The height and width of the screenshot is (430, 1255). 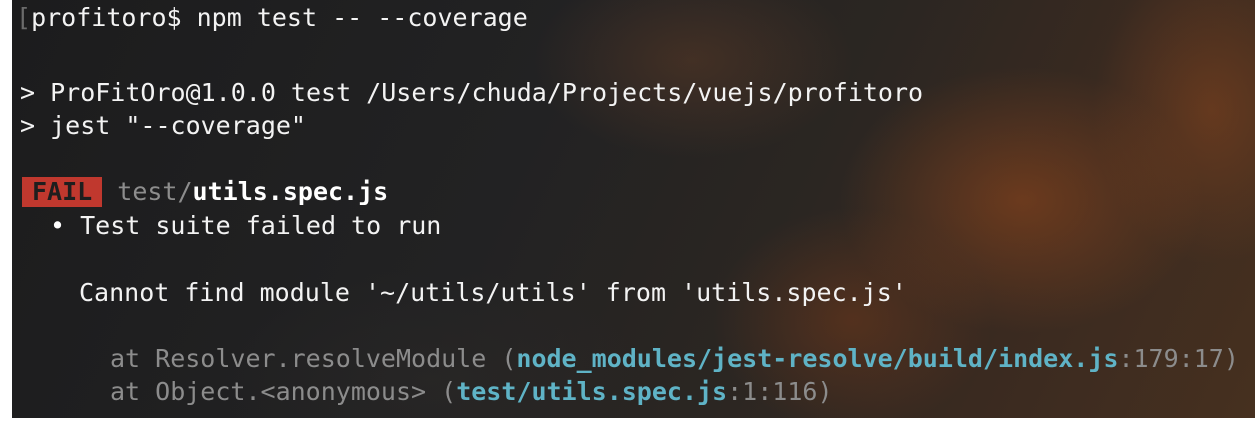 I want to click on stack-frame-prefix: at Object.<anonymous> (, so click(x=283, y=391).